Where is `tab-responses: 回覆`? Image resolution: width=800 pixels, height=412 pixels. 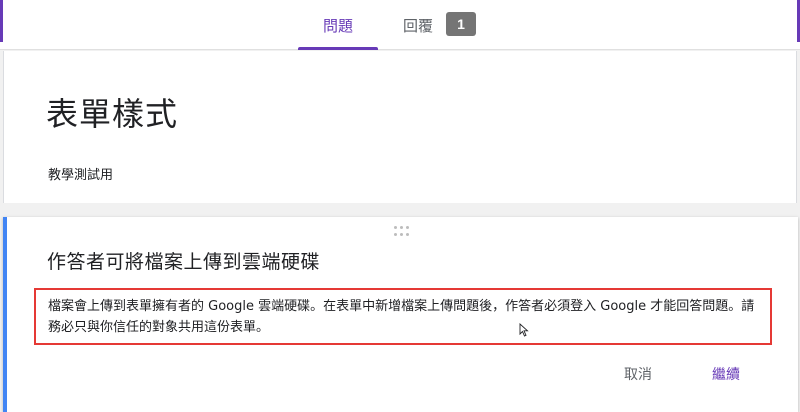 tab-responses: 回覆 is located at coordinates (418, 25).